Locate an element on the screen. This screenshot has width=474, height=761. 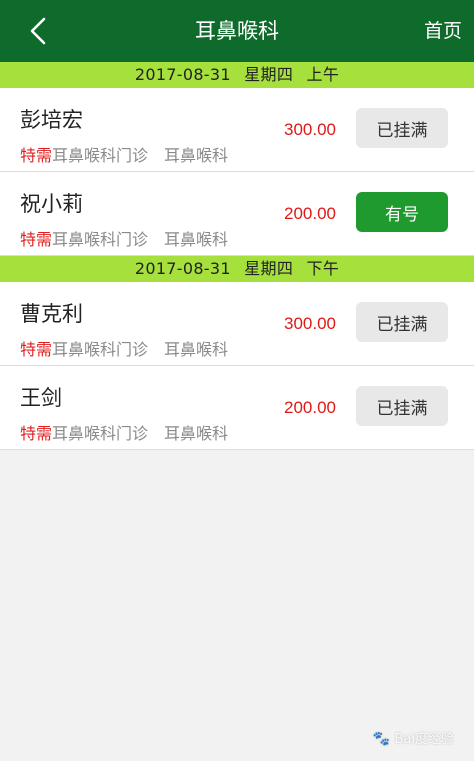
home-button: 首页 is located at coordinates (443, 31).